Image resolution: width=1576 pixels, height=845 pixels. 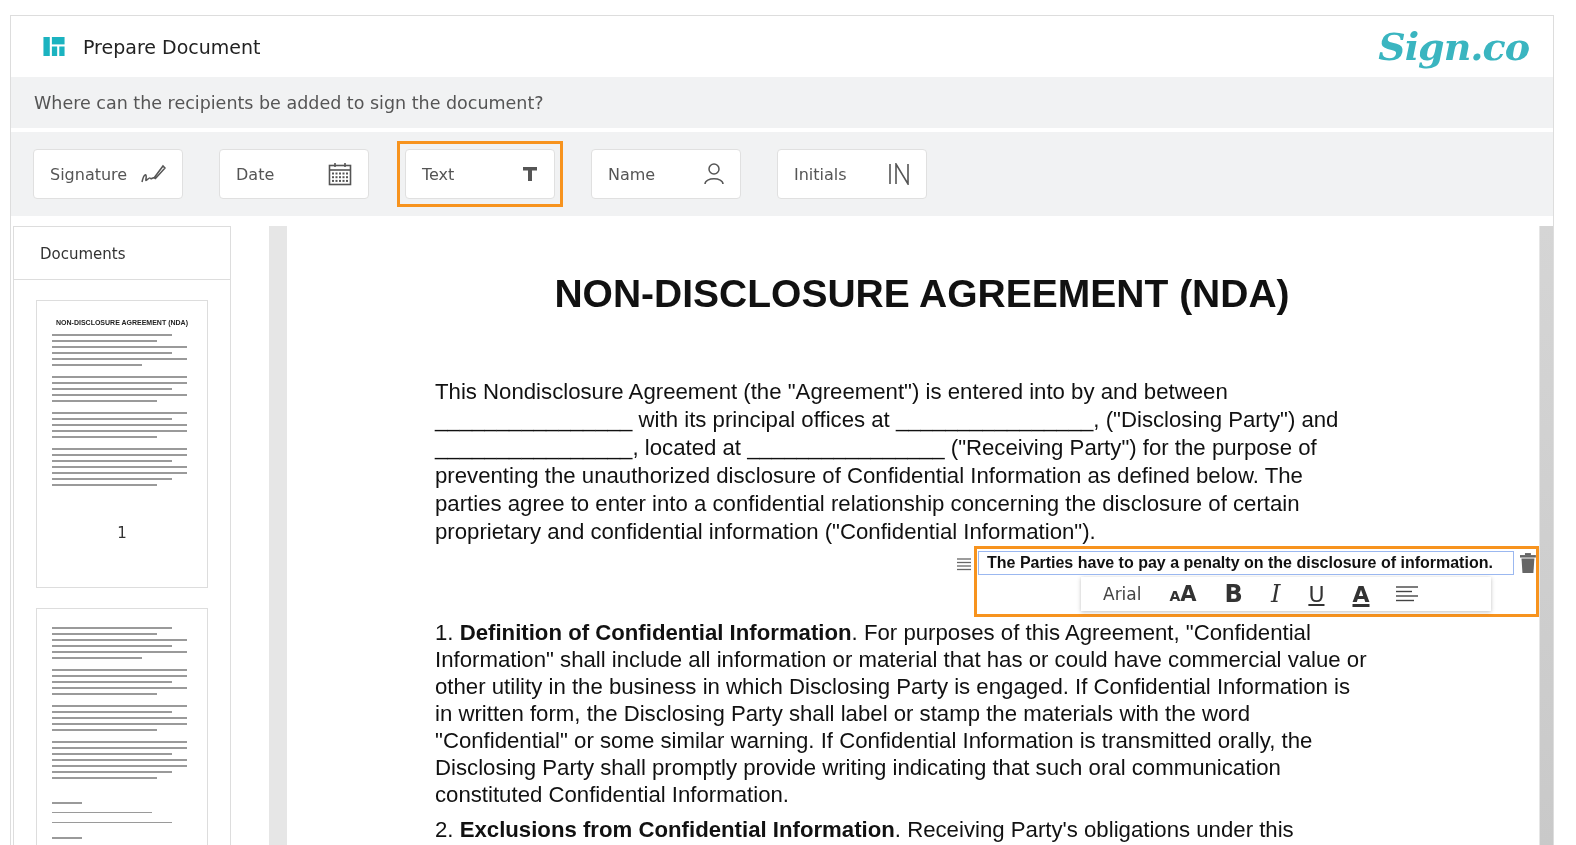 What do you see at coordinates (1361, 594) in the screenshot?
I see `text-color-button: A` at bounding box center [1361, 594].